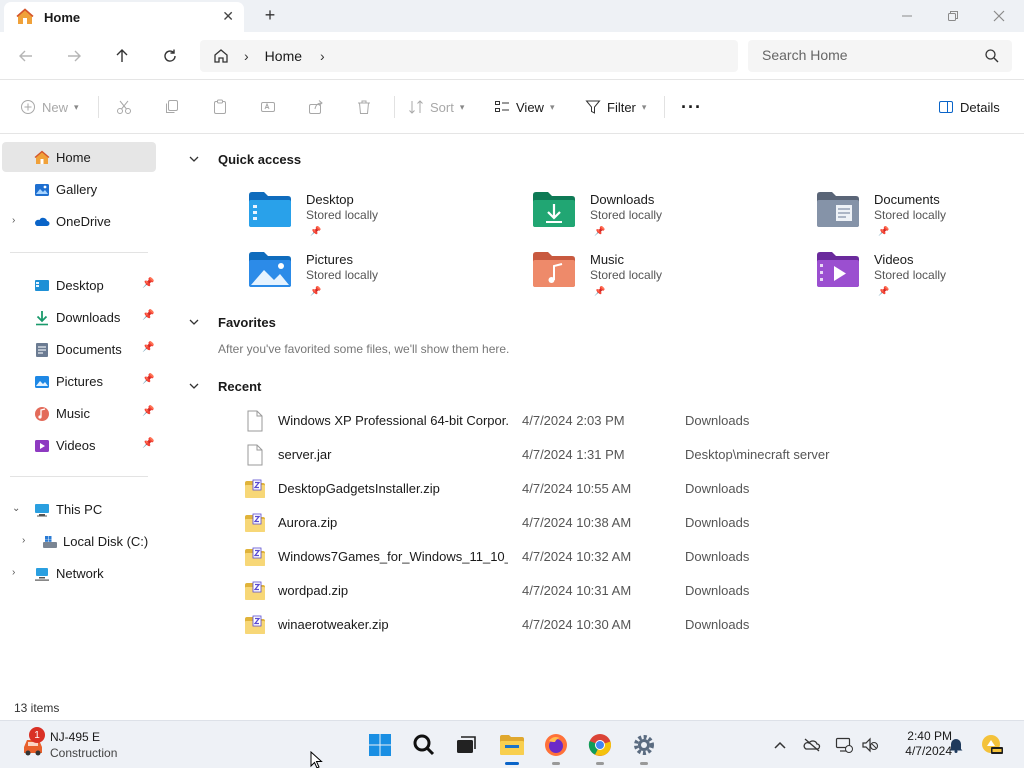 This screenshot has height=768, width=1024. Describe the element at coordinates (469, 56) in the screenshot. I see `address-bar: › Home ›` at that location.